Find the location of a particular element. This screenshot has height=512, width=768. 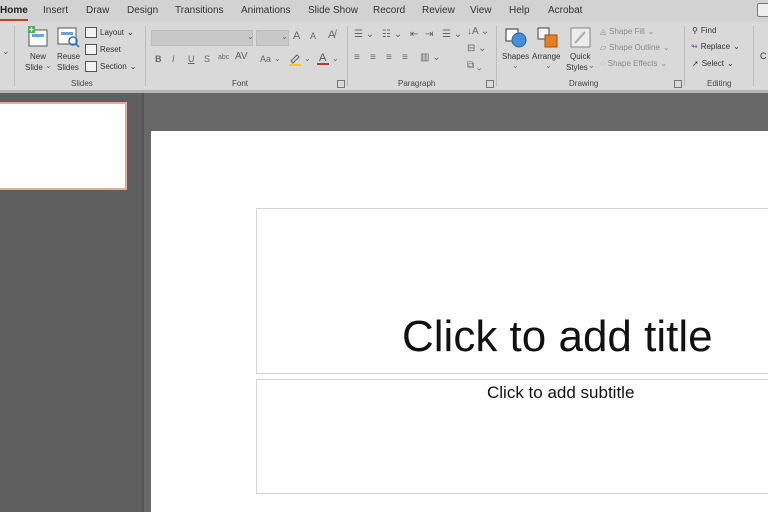

shape-outline-button: ▱ Shape Outline ⌄ is located at coordinates (635, 47).